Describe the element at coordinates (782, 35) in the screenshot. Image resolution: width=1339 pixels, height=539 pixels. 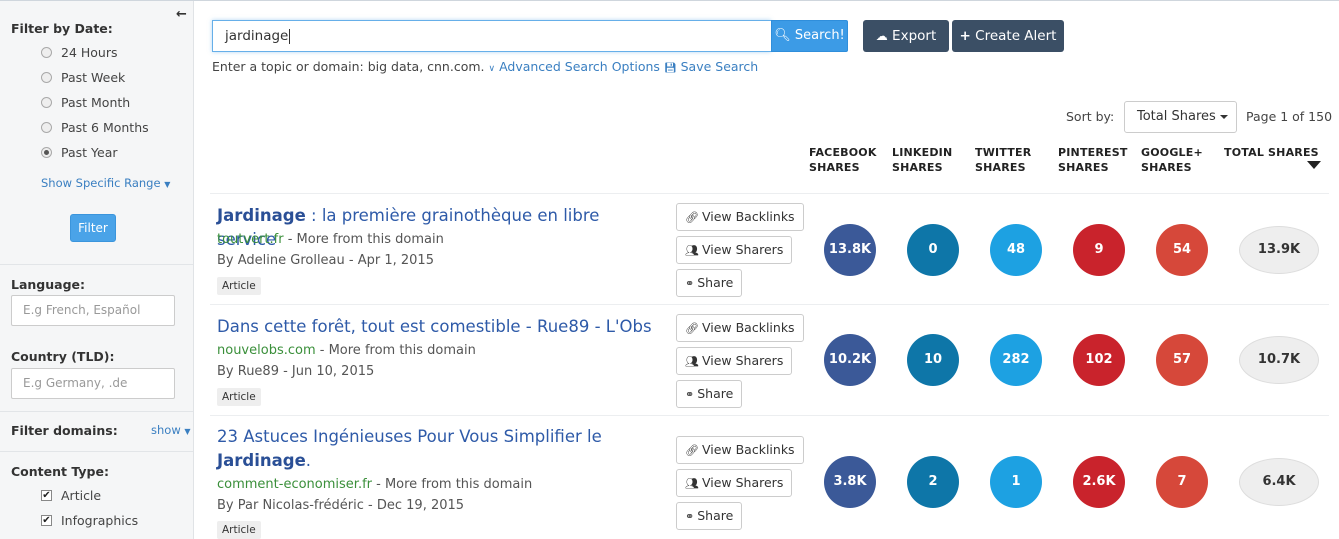
I see `search-icon: 🔍︎` at that location.